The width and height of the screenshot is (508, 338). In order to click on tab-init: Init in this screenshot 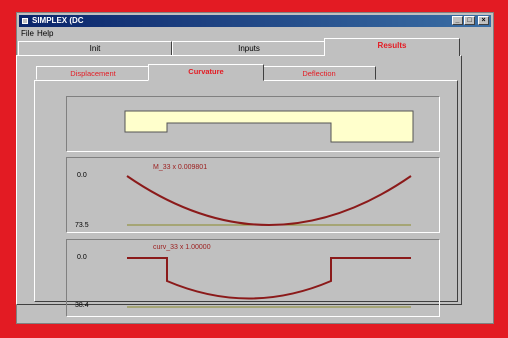, I will do `click(95, 48)`.